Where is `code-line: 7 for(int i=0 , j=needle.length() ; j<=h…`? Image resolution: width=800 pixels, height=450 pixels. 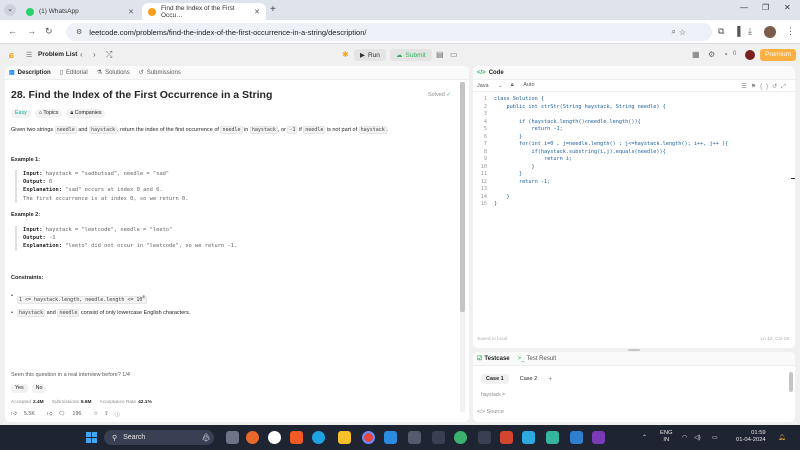 code-line: 7 for(int i=0 , j=needle.length() ; j<=h… is located at coordinates (634, 145).